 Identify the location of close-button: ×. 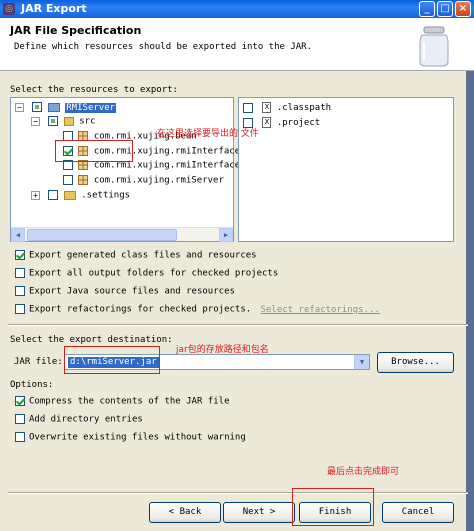
(463, 9).